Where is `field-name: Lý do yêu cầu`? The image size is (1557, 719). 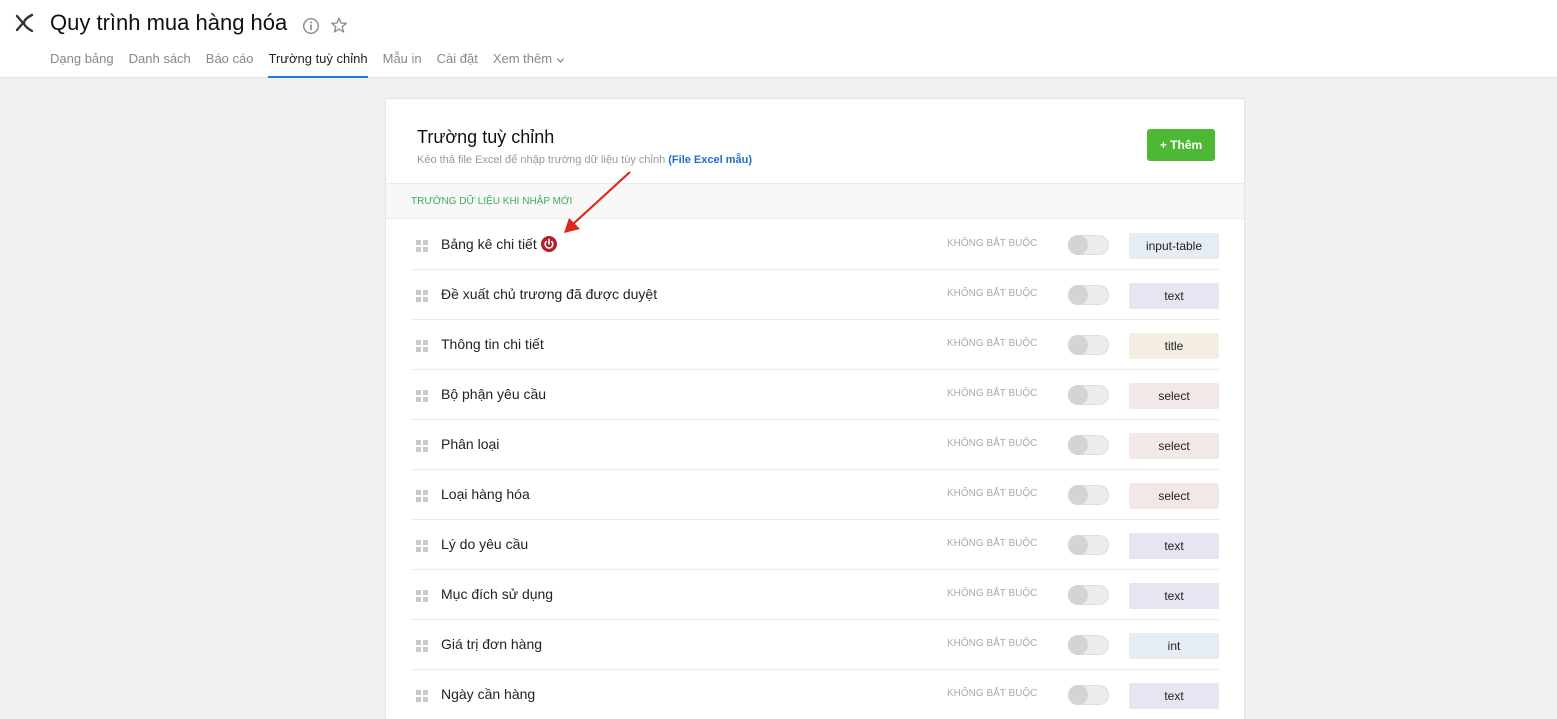
field-name: Lý do yêu cầu is located at coordinates (484, 544).